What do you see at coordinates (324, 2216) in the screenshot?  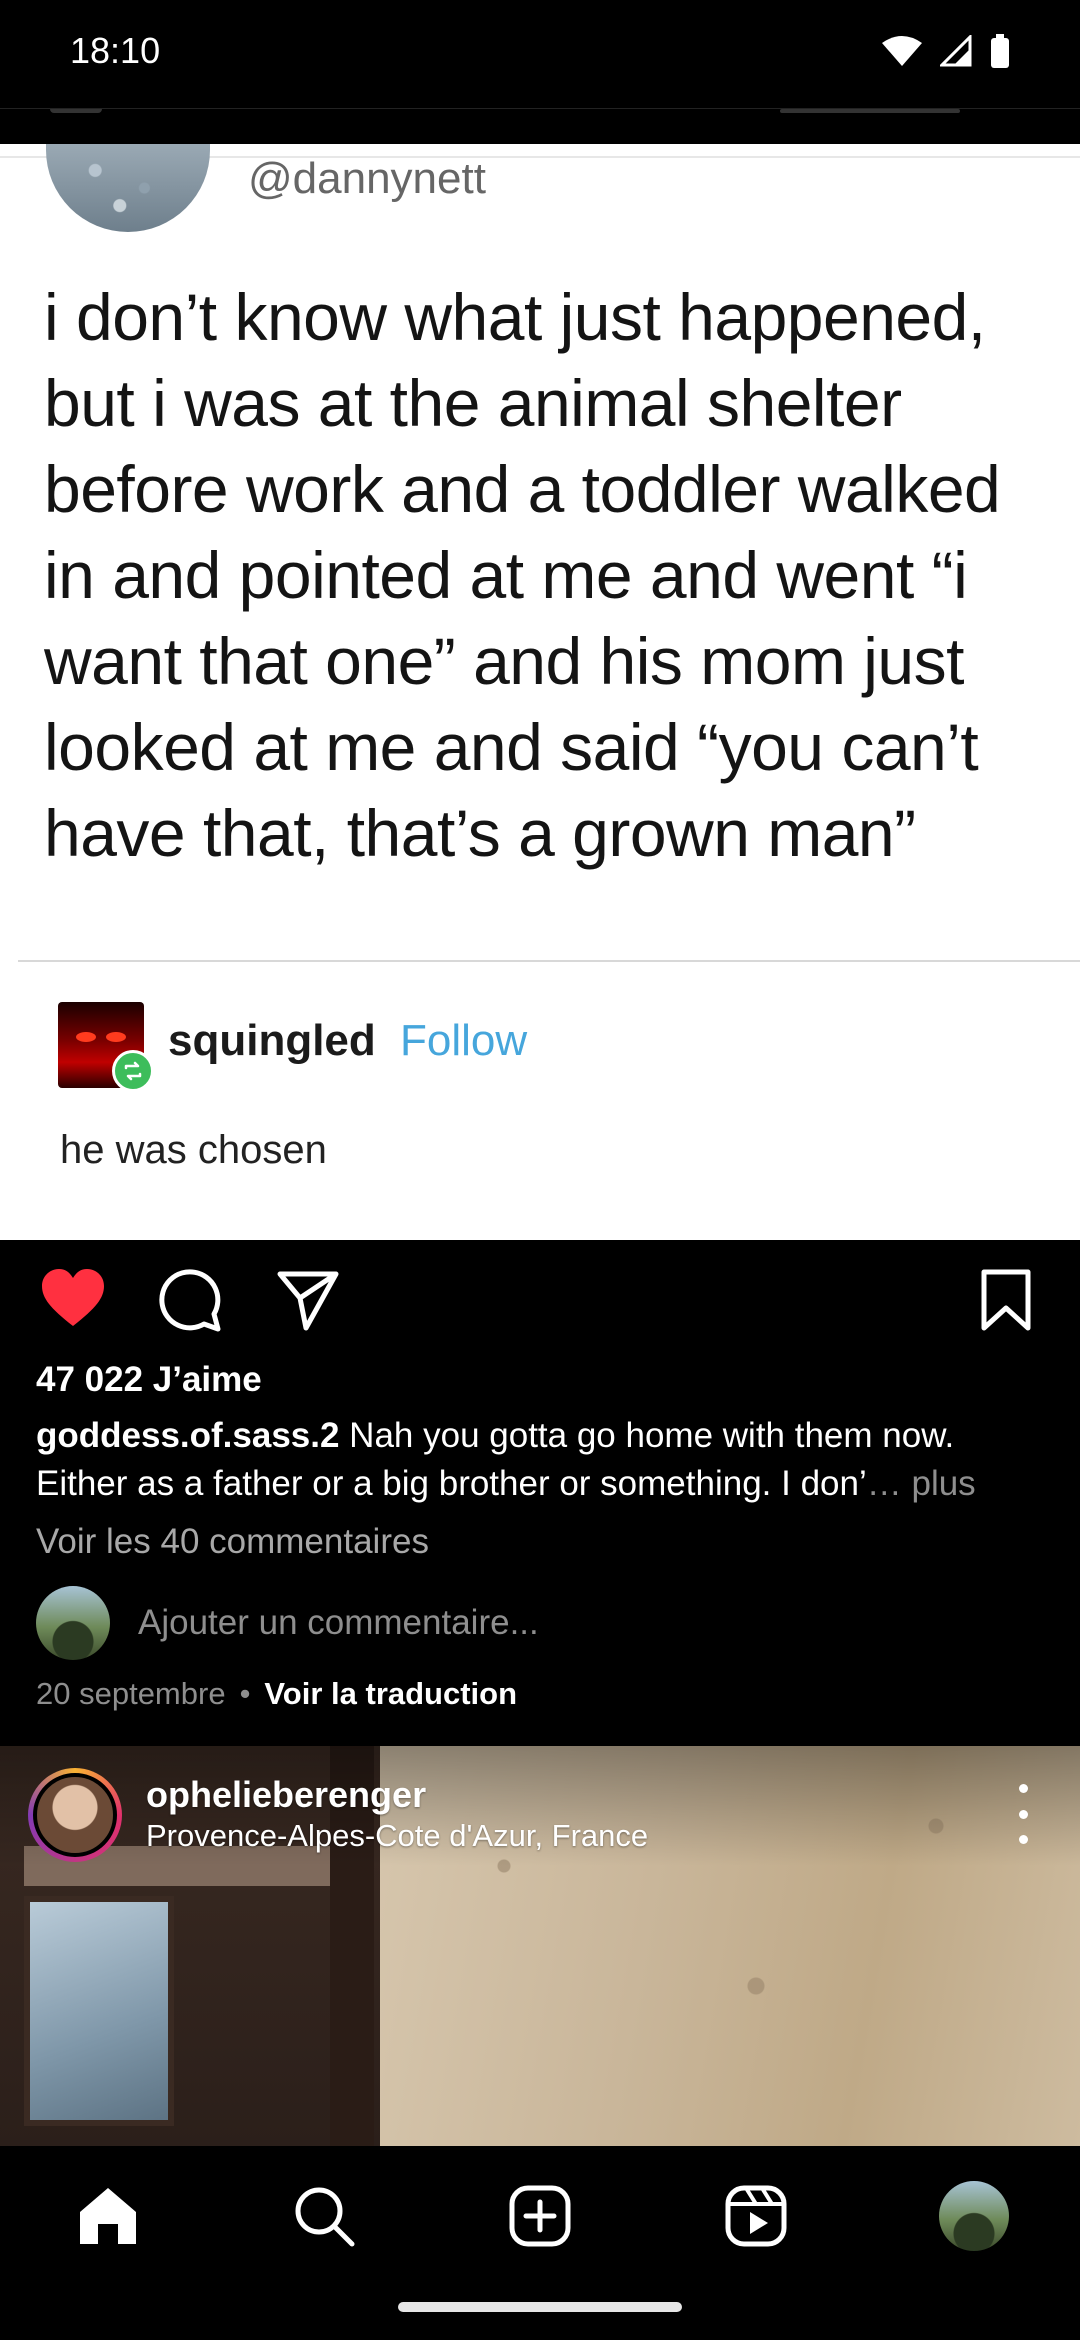 I see `search-icon` at bounding box center [324, 2216].